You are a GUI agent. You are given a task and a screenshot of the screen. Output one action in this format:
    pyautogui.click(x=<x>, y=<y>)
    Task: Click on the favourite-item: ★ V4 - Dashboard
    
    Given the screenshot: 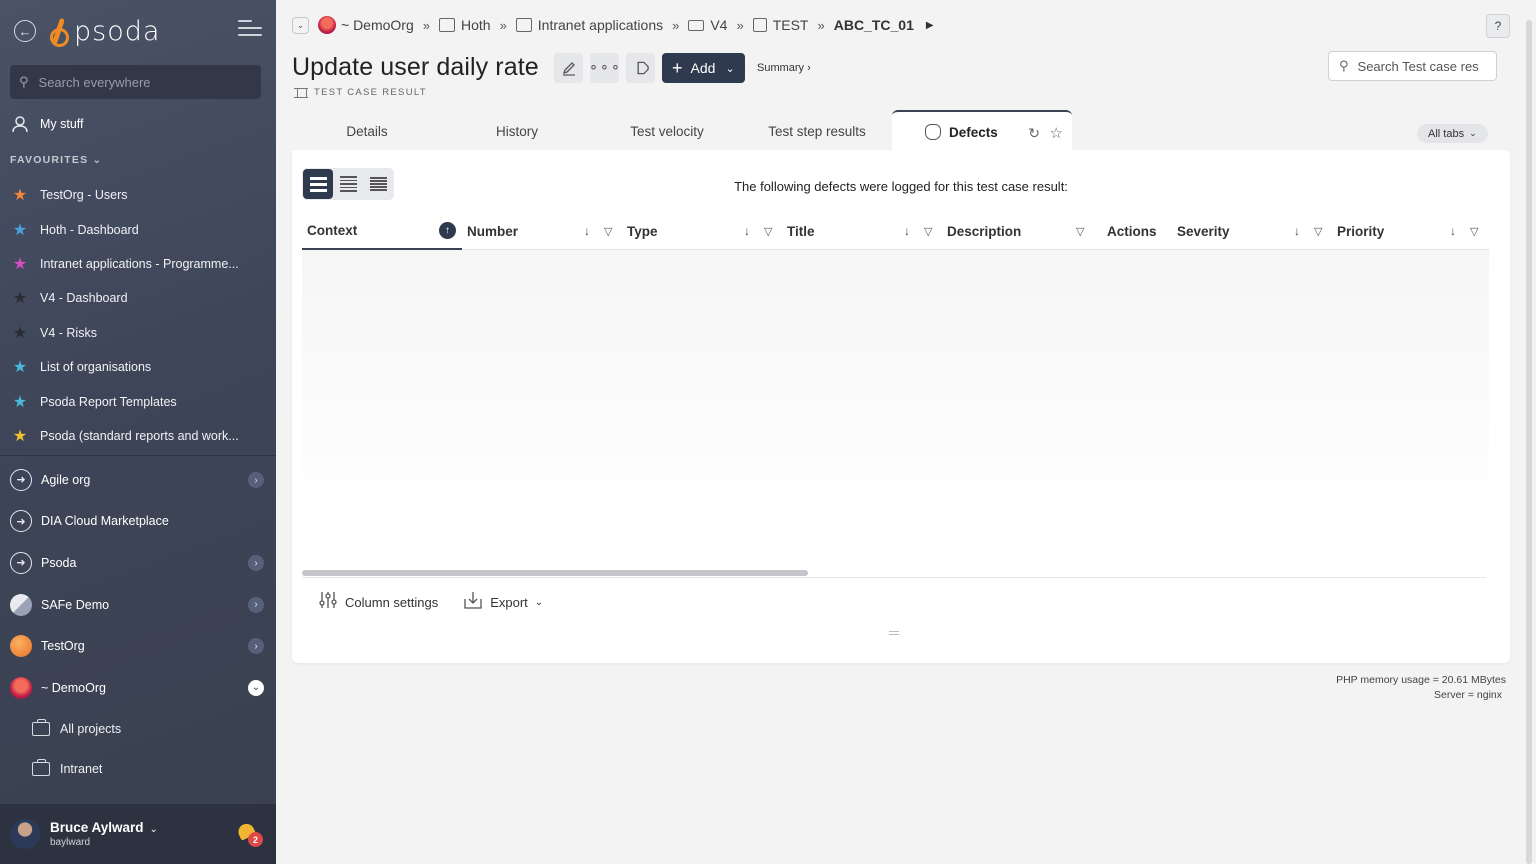 What is the action you would take?
    pyautogui.click(x=138, y=298)
    